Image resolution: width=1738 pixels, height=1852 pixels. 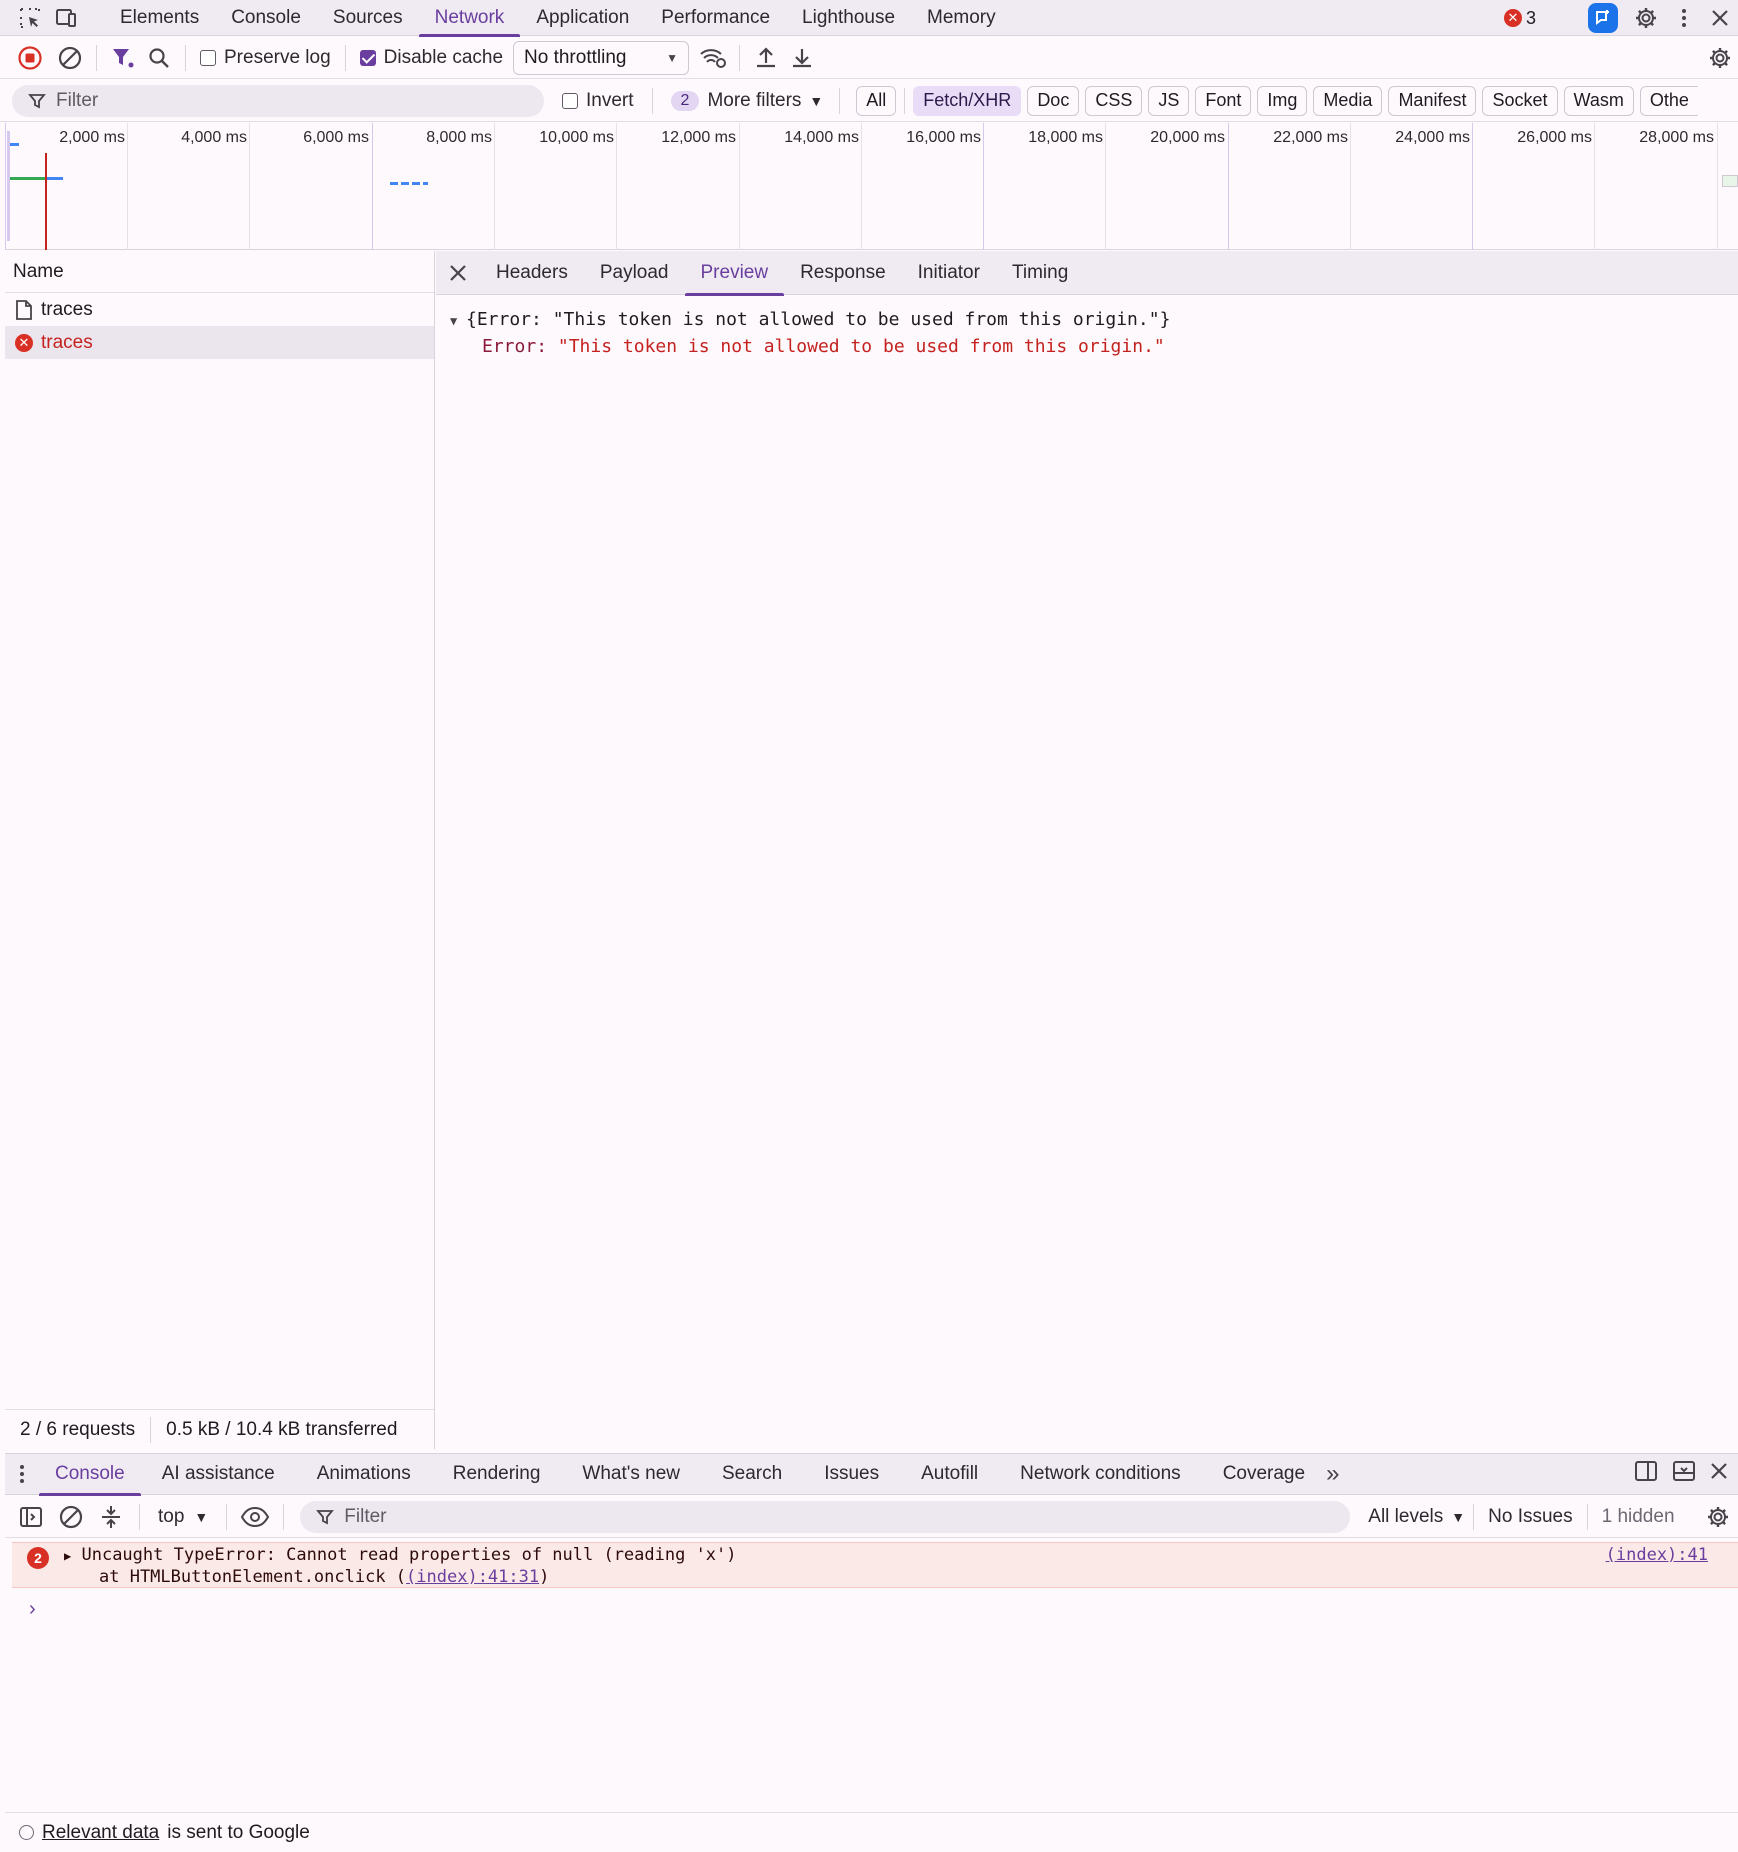 I want to click on clear-console-icon, so click(x=71, y=1517).